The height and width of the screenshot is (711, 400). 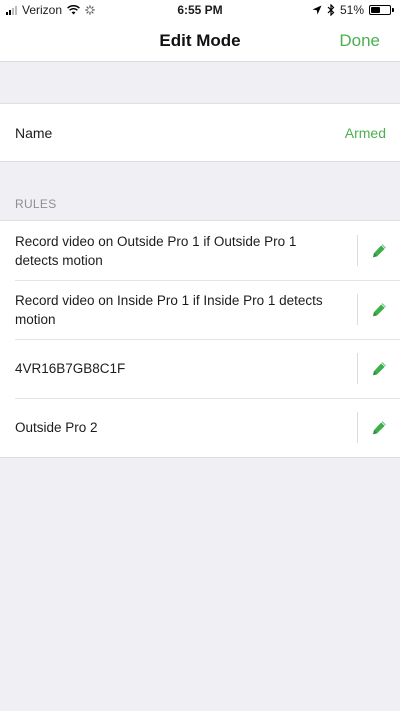 What do you see at coordinates (200, 427) in the screenshot?
I see `rule-item: Outside Pro 2` at bounding box center [200, 427].